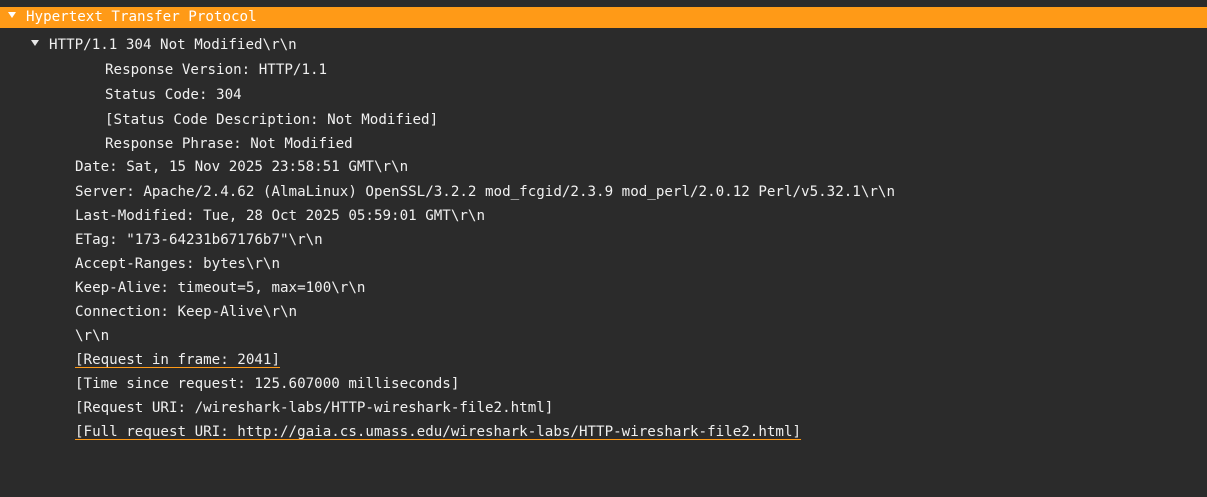 Image resolution: width=1207 pixels, height=497 pixels. What do you see at coordinates (603, 336) in the screenshot?
I see `tree-row-crlf: \r\n` at bounding box center [603, 336].